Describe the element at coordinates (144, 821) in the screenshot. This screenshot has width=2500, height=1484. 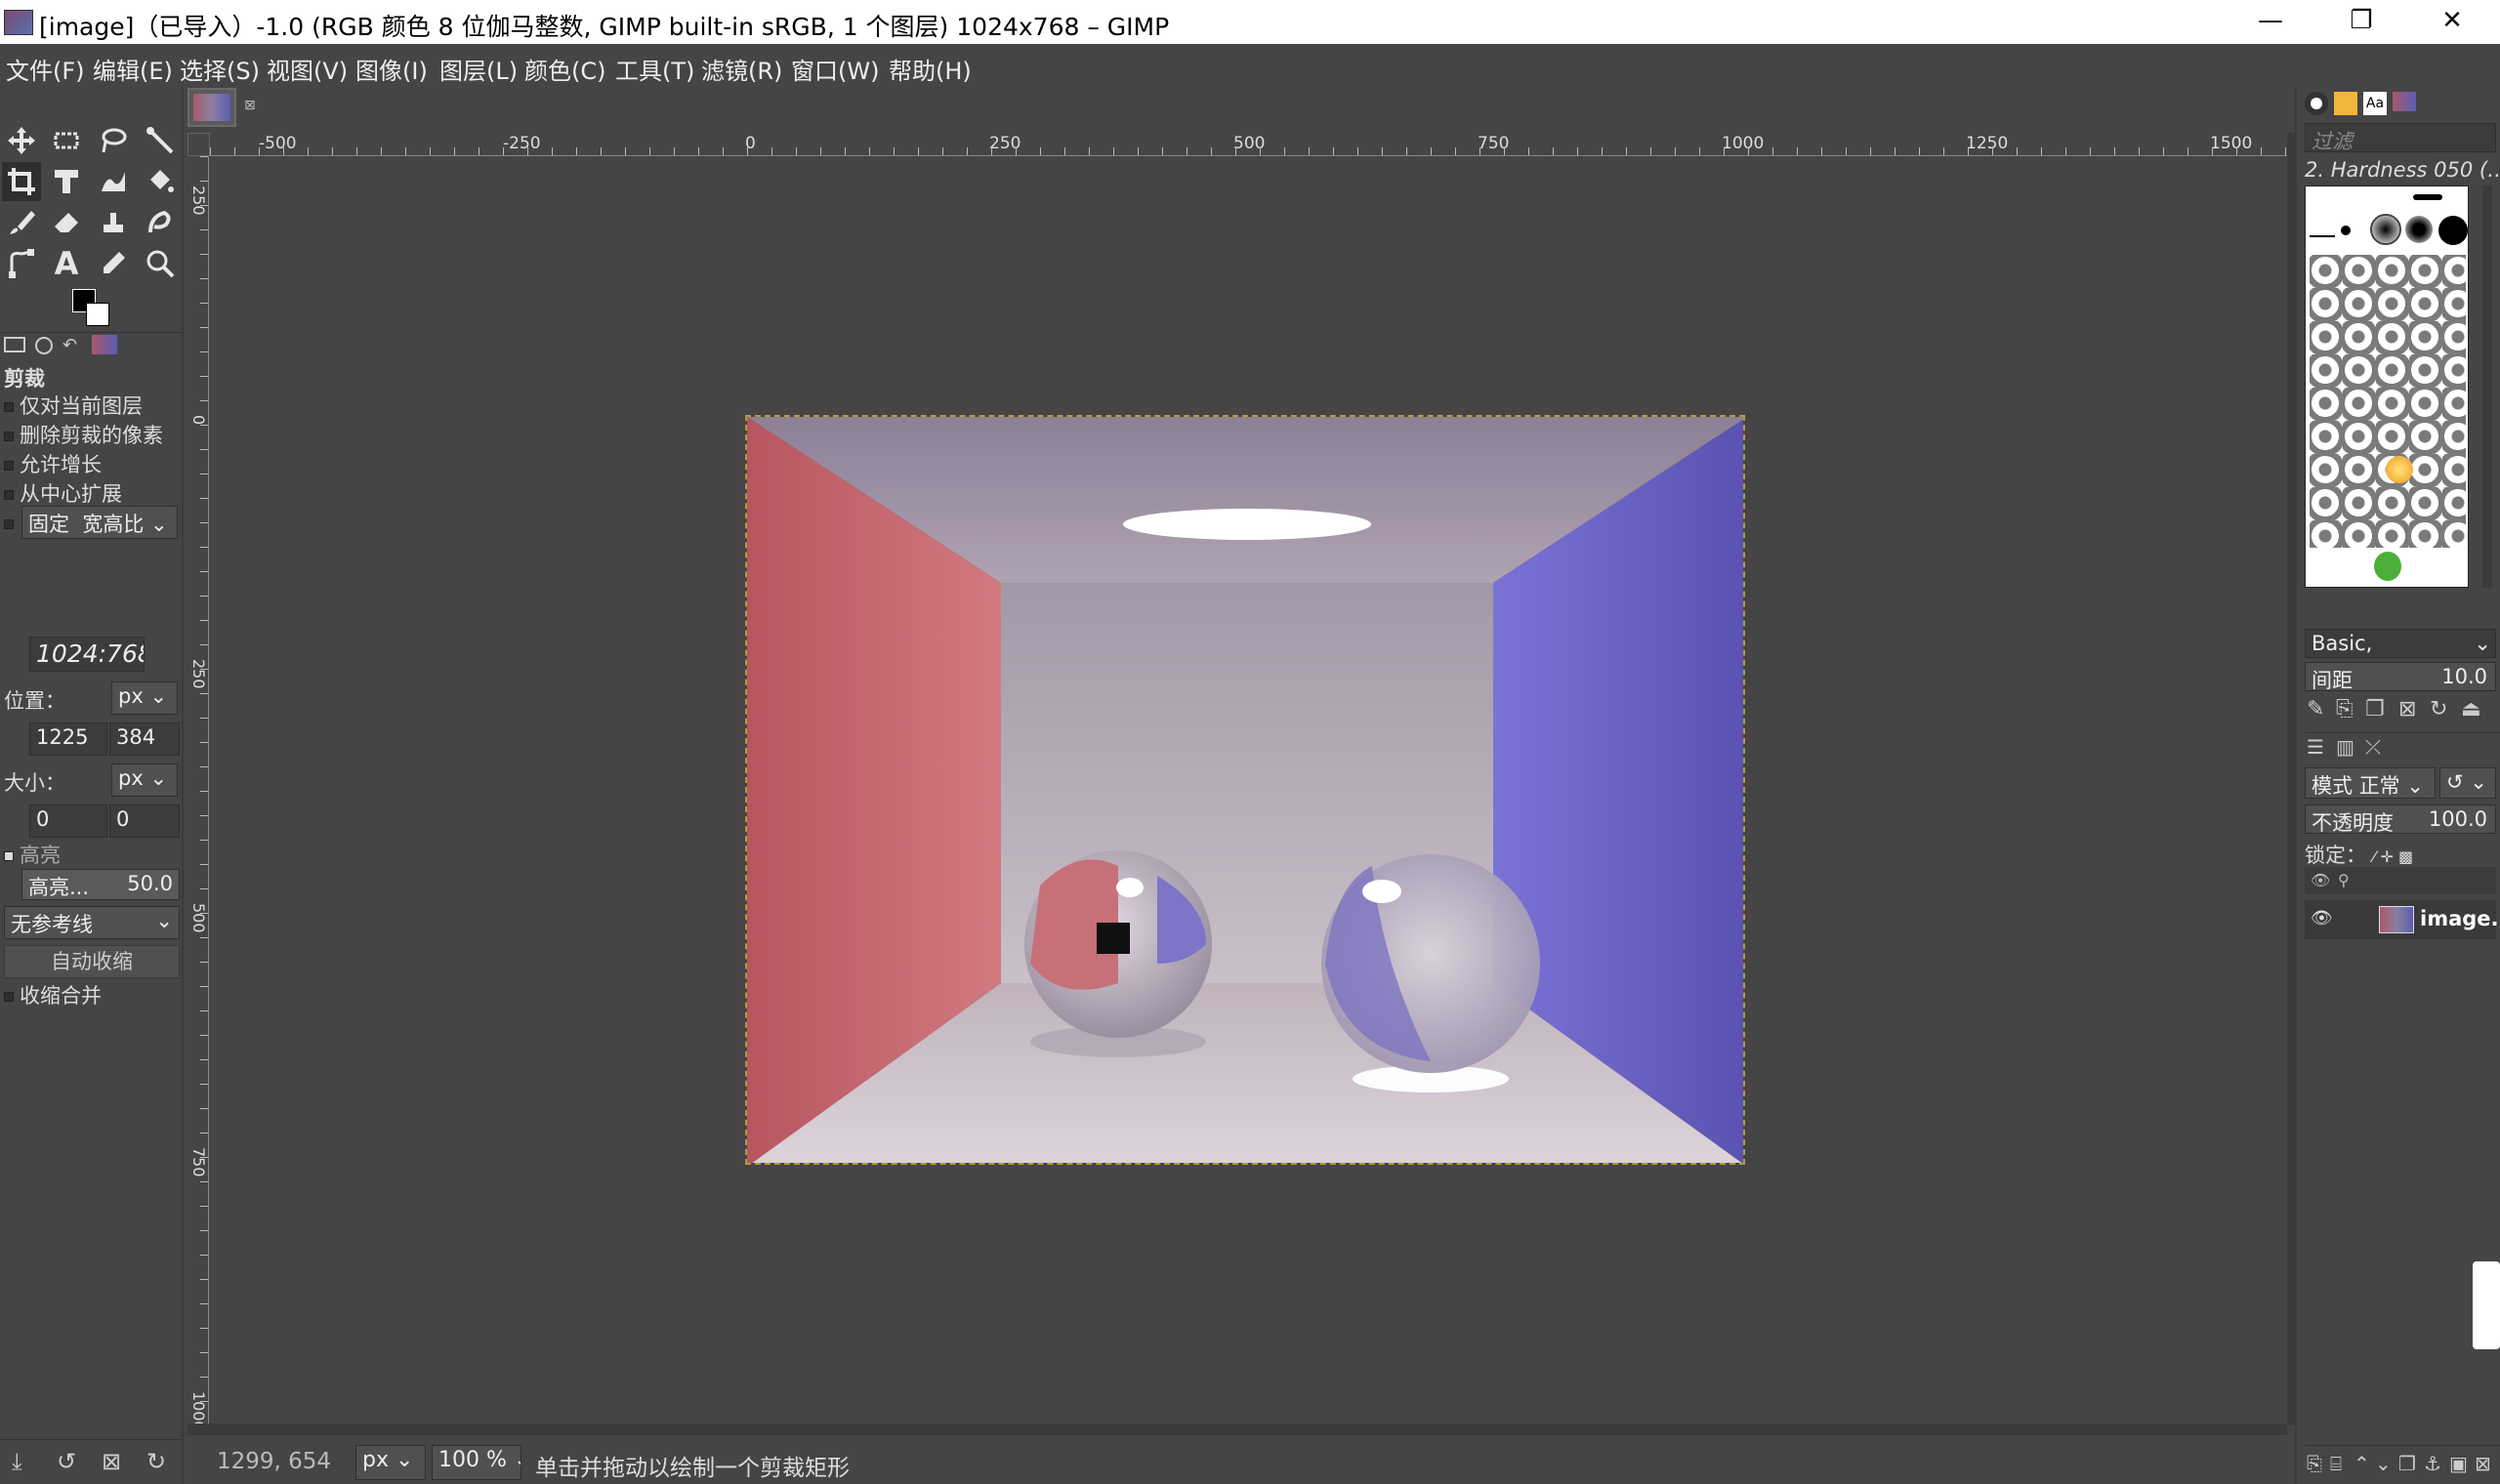
I see `size-height-input: 0` at that location.